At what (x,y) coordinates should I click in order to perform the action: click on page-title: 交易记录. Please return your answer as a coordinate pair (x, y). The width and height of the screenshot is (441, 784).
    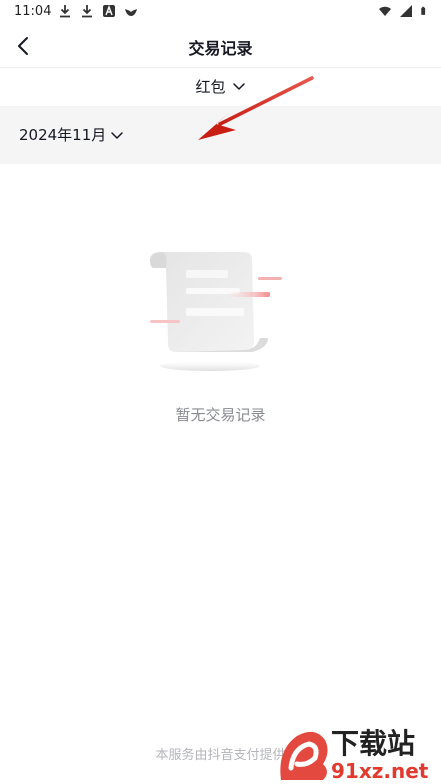
    Looking at the image, I should click on (220, 48).